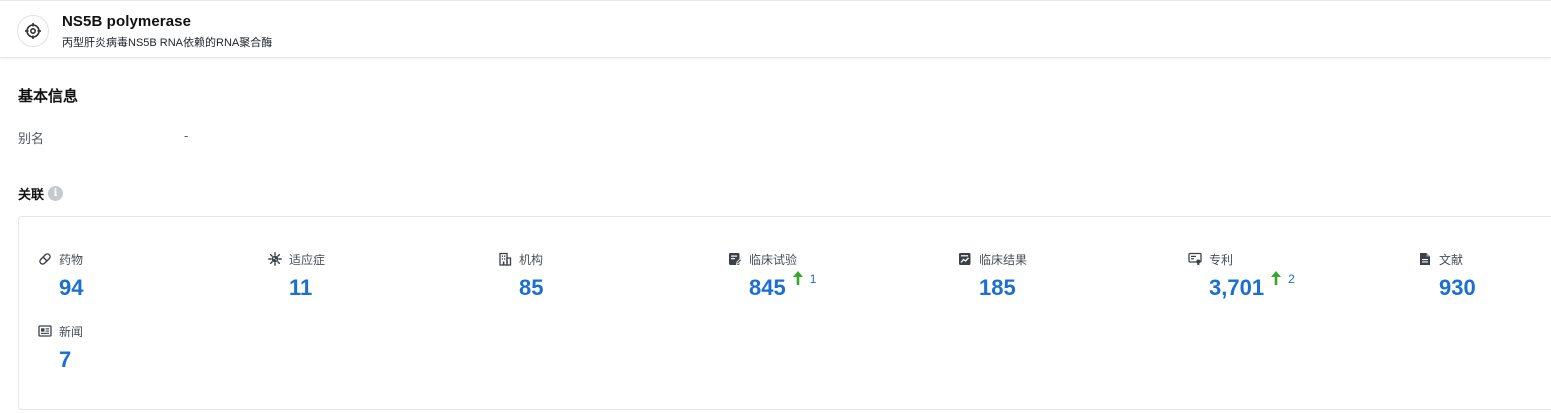 The height and width of the screenshot is (413, 1551). I want to click on relation-value: 845, so click(767, 288).